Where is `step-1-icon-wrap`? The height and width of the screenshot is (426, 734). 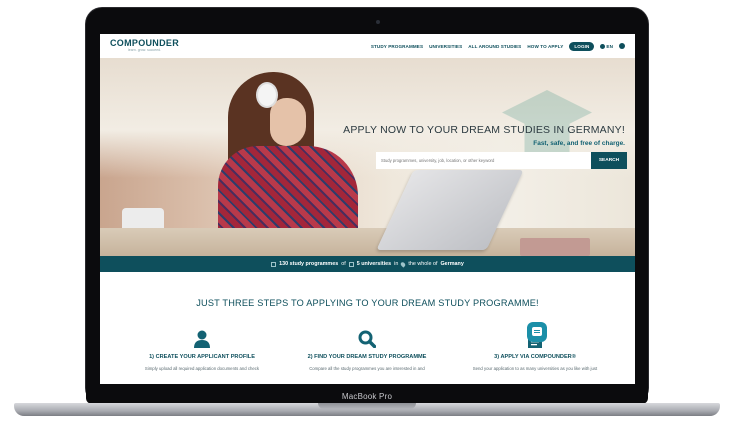
step-1-icon-wrap is located at coordinates (202, 338).